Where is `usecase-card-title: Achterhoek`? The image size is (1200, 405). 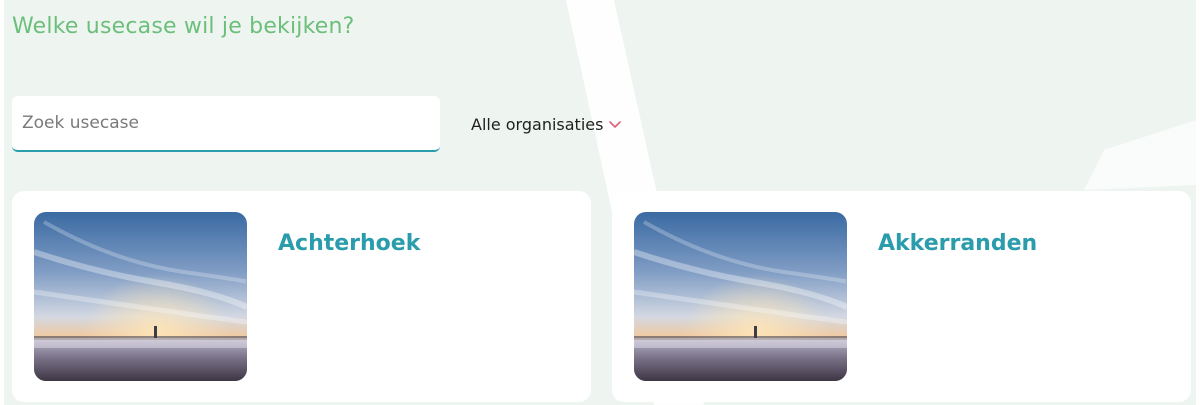
usecase-card-title: Achterhoek is located at coordinates (349, 243).